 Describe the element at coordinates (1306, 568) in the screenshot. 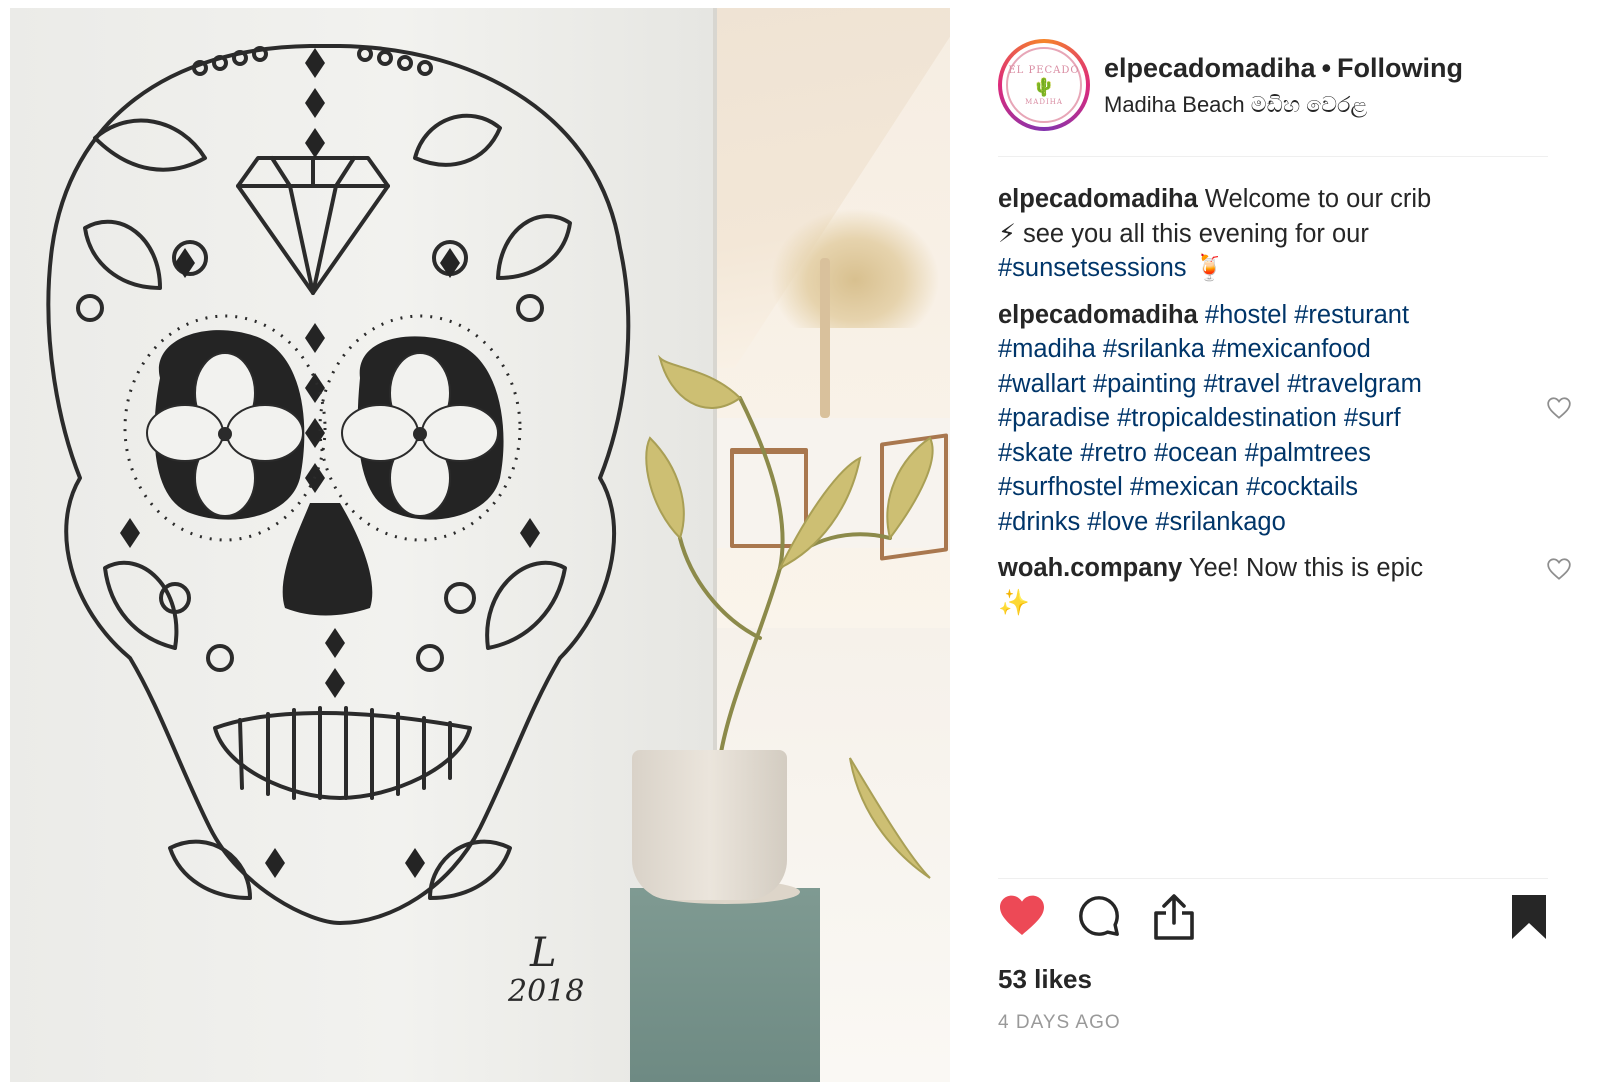

I see `comment-text: Yee! Now this is epic` at that location.